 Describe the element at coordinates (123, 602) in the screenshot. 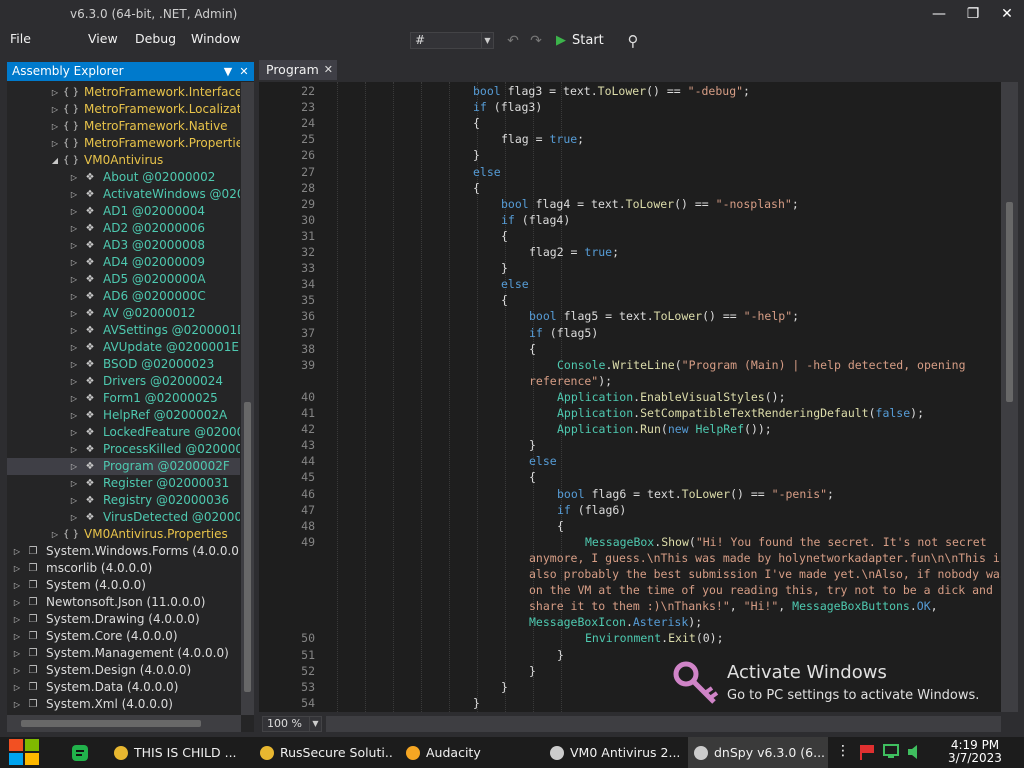

I see `tree-item: ▷ ❐ Newtonsoft.Json (11.0.0.0)` at that location.